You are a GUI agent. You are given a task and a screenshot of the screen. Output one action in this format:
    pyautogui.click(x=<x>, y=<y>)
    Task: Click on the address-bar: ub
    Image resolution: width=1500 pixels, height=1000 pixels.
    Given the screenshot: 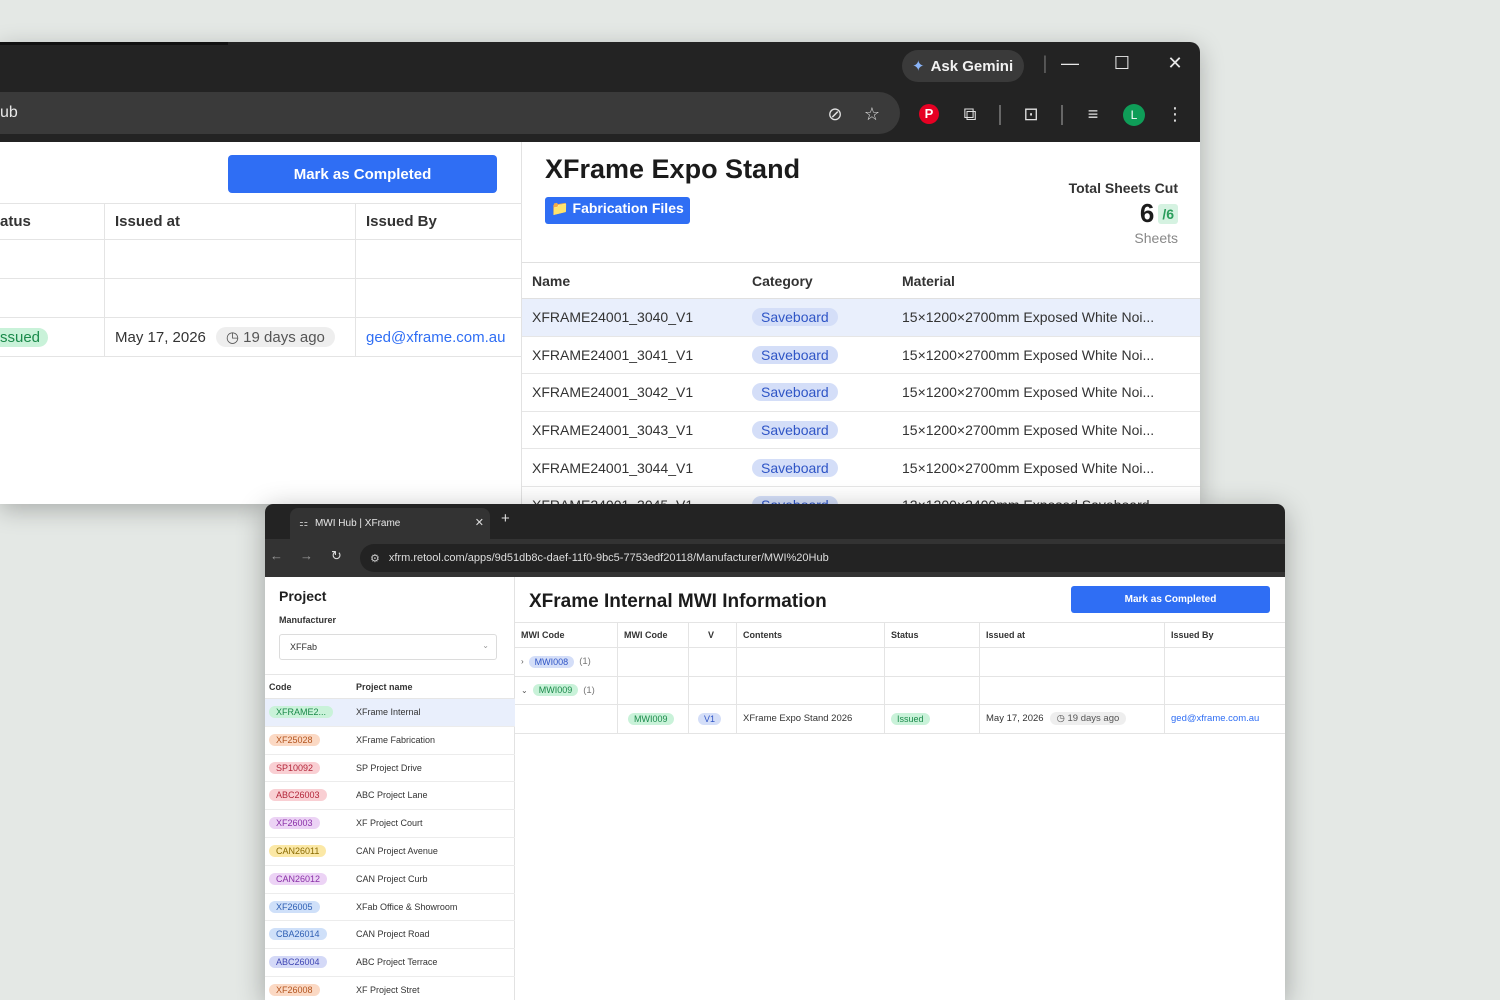 What is the action you would take?
    pyautogui.click(x=450, y=113)
    